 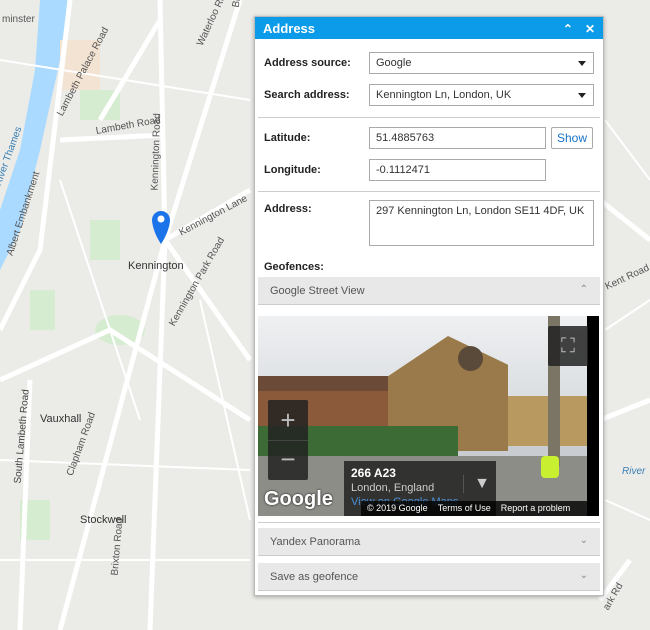 I want to click on google-street-view-section: Google Street View ⌃, so click(x=429, y=291).